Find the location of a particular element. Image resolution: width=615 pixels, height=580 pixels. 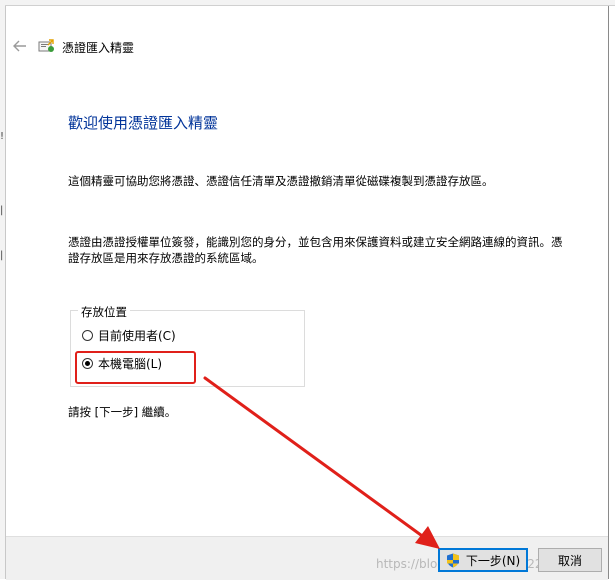

uac-shield-icon is located at coordinates (452, 560).